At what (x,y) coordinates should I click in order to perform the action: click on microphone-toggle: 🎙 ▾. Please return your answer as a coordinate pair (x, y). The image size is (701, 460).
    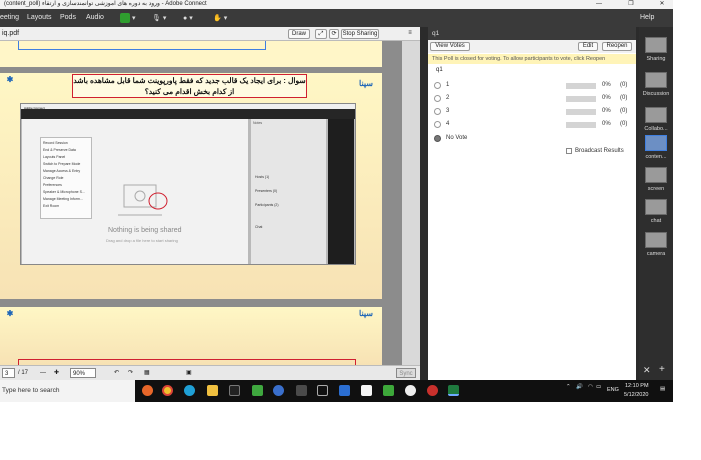
    Looking at the image, I should click on (159, 18).